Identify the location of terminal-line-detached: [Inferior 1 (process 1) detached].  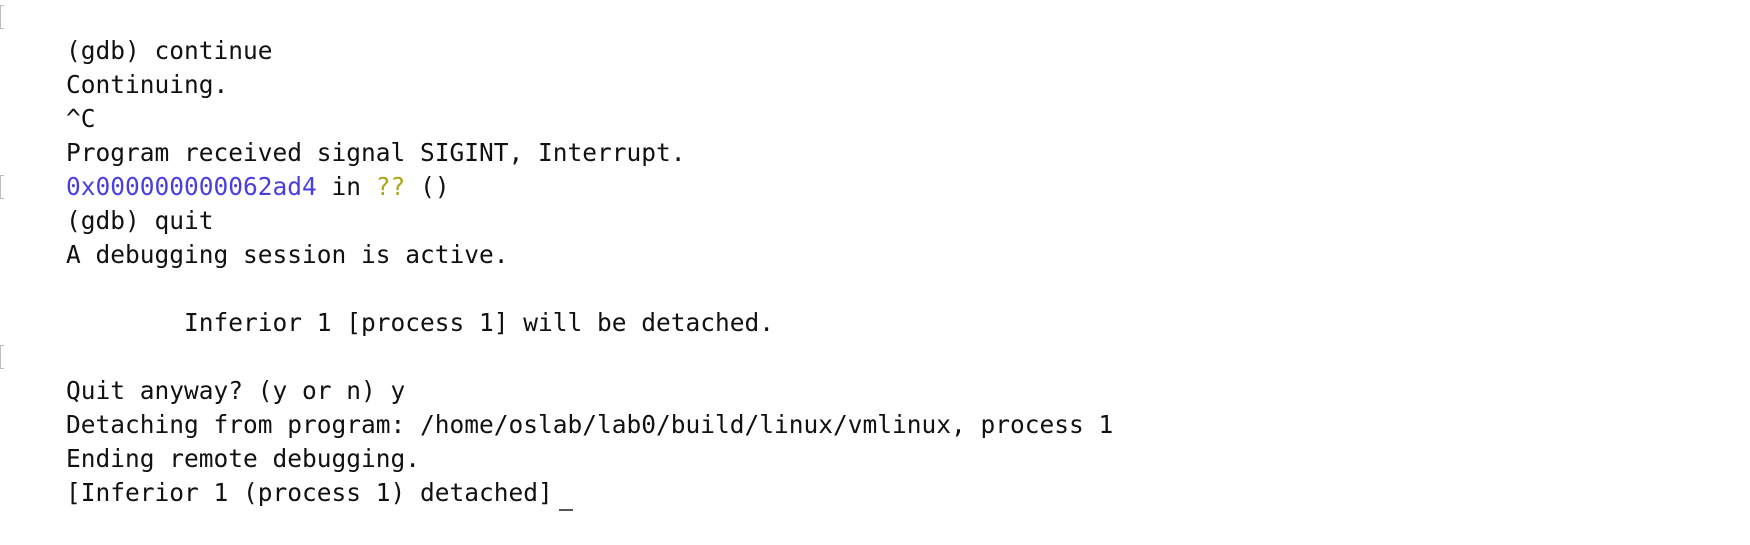
(875, 476).